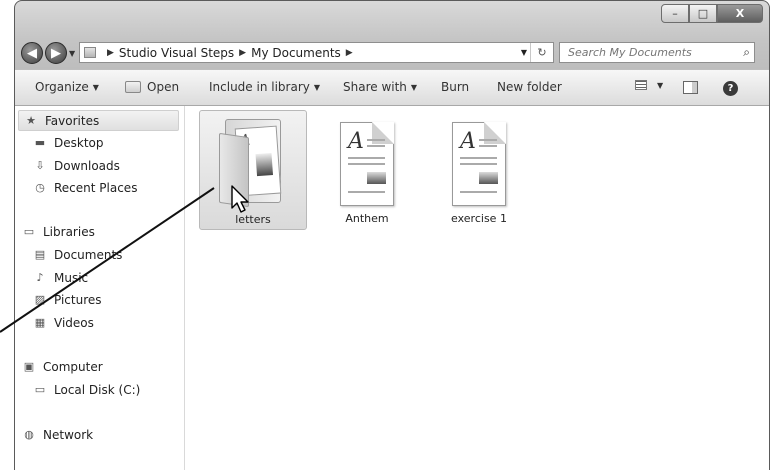 The image size is (774, 470). What do you see at coordinates (87, 165) in the screenshot?
I see `sidebar-item-label: Downloads` at bounding box center [87, 165].